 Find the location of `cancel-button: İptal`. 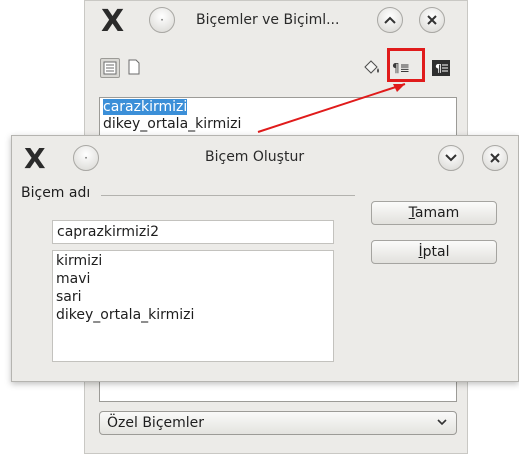

cancel-button: İptal is located at coordinates (434, 252).